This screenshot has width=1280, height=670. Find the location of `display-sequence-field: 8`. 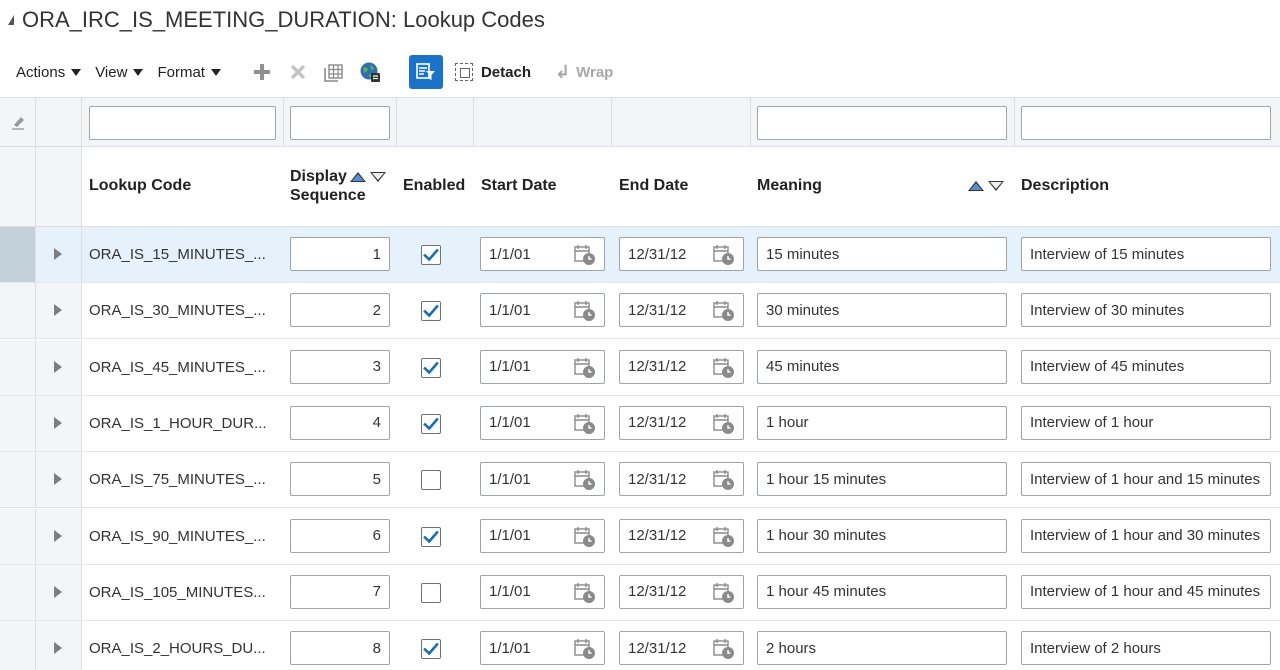

display-sequence-field: 8 is located at coordinates (340, 648).